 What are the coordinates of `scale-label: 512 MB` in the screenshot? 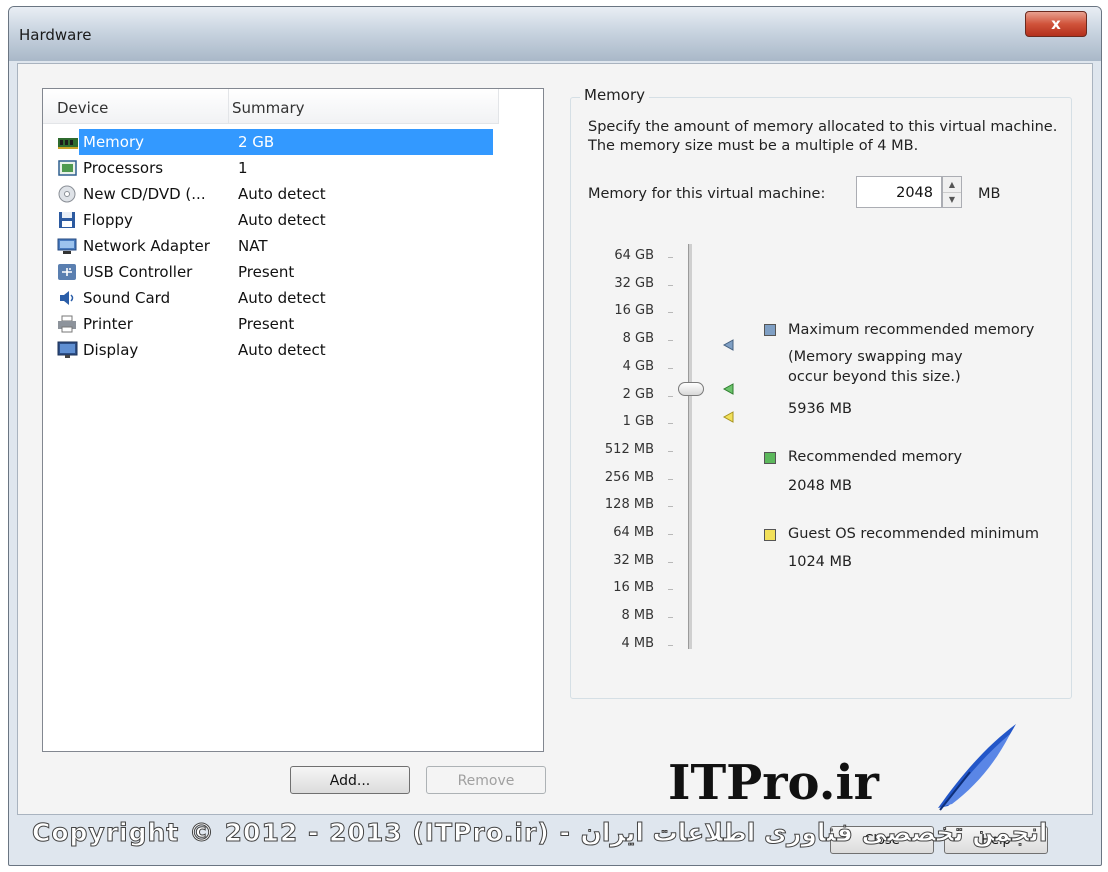 It's located at (629, 449).